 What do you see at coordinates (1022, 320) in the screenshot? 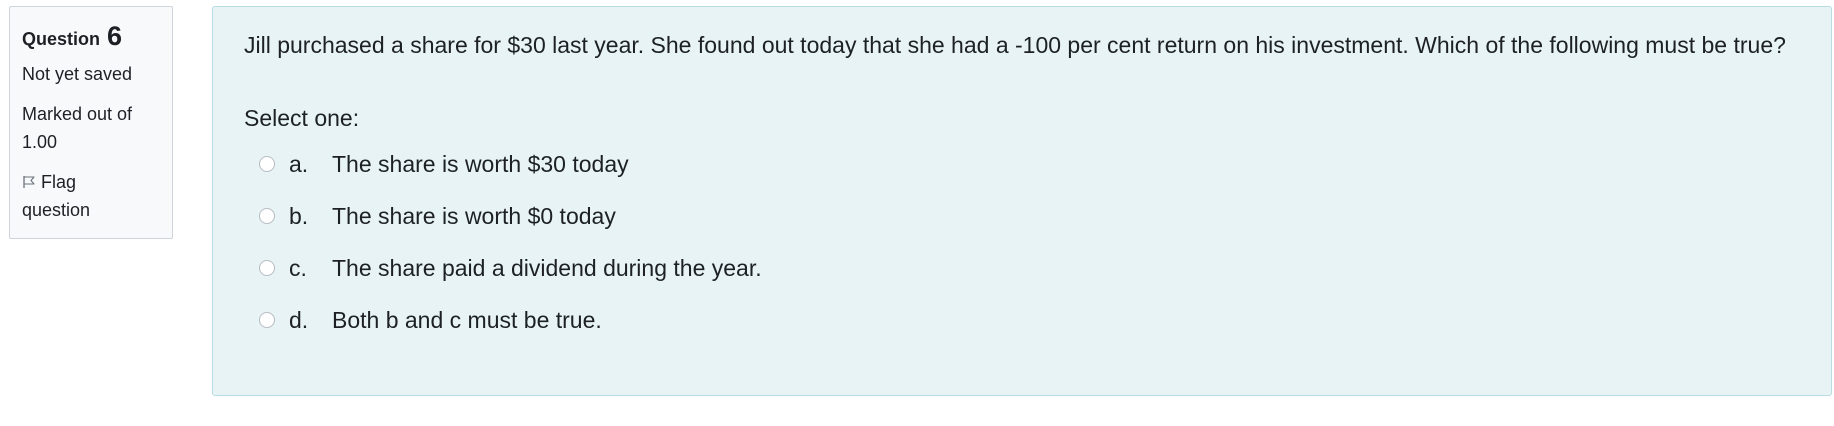
I see `answer-option-d: d. Both b and c must be true.` at bounding box center [1022, 320].